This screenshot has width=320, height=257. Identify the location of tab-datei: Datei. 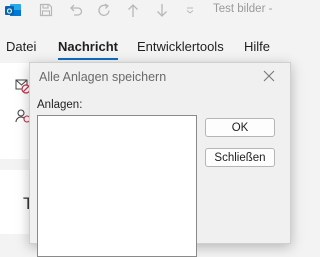
(21, 46).